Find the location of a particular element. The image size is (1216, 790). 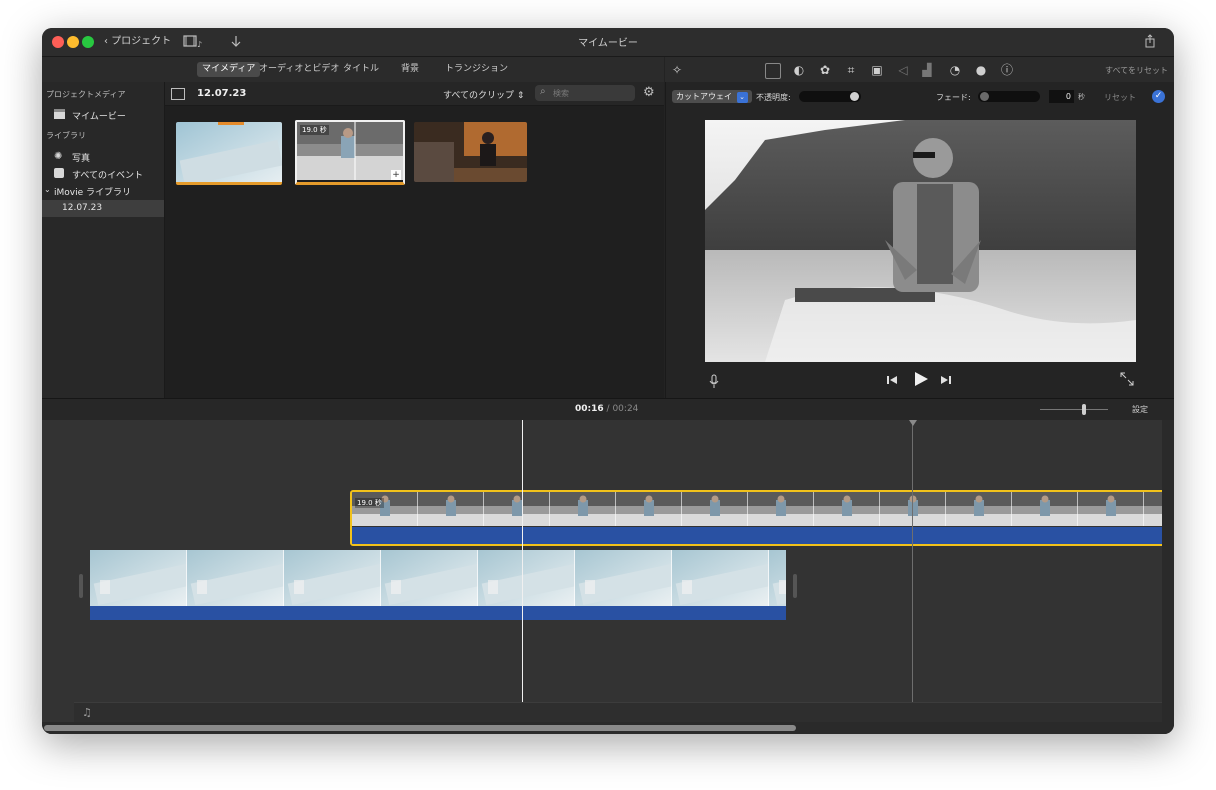

timeline-time-bar: 00:16 / 00:24 設定 is located at coordinates (608, 410).